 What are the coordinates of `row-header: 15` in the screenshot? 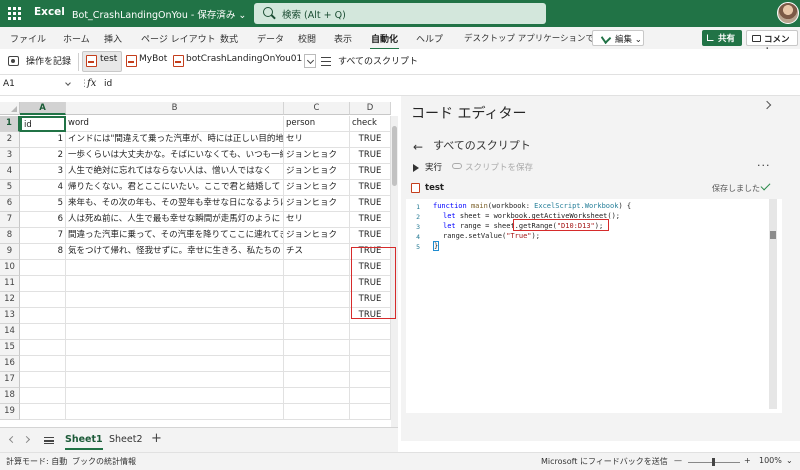 It's located at (10, 348).